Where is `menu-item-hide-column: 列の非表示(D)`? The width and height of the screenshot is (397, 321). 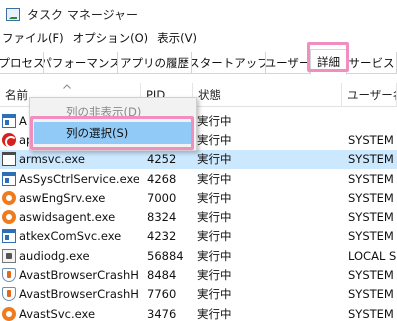 menu-item-hide-column: 列の非表示(D) is located at coordinates (104, 112).